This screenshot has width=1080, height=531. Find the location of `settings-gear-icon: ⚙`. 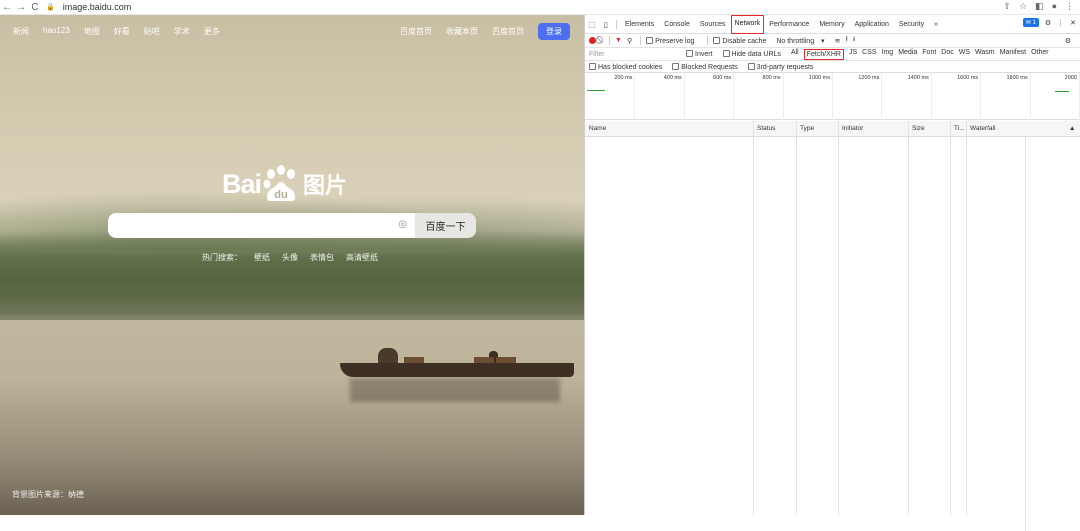

settings-gear-icon: ⚙ is located at coordinates (1048, 23).